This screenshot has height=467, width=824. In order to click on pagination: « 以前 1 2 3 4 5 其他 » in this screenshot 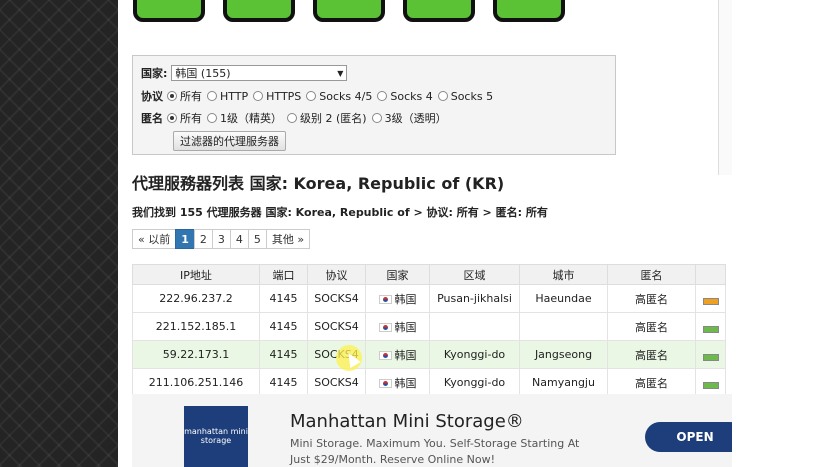, I will do `click(221, 239)`.